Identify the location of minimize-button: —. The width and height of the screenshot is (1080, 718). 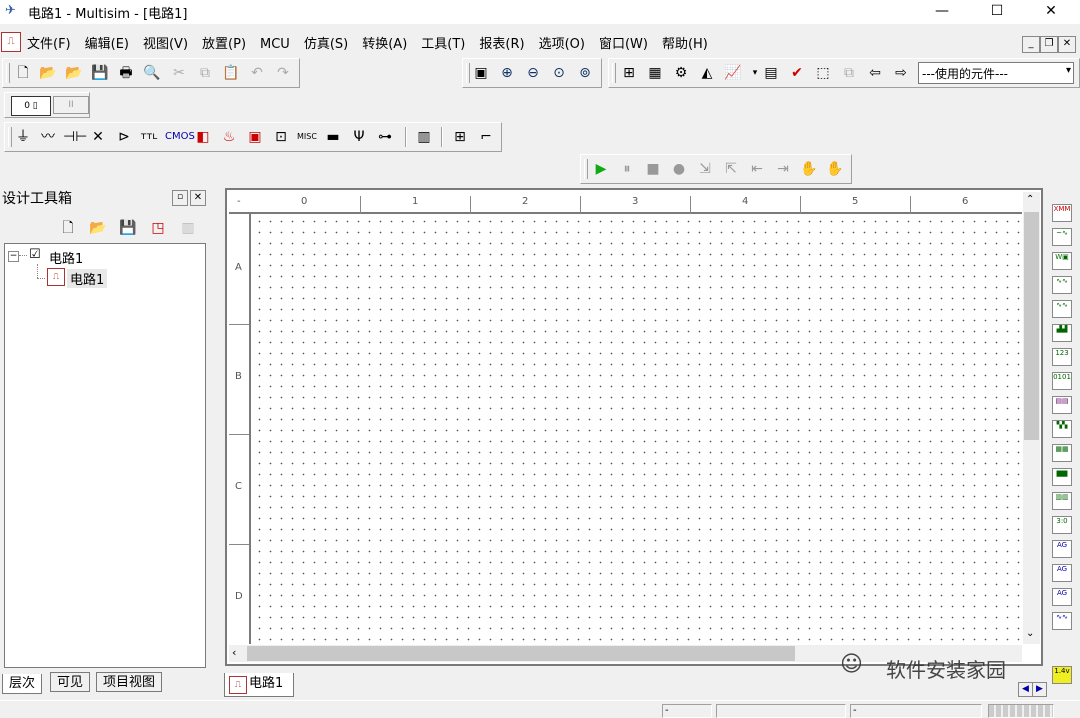
(942, 12).